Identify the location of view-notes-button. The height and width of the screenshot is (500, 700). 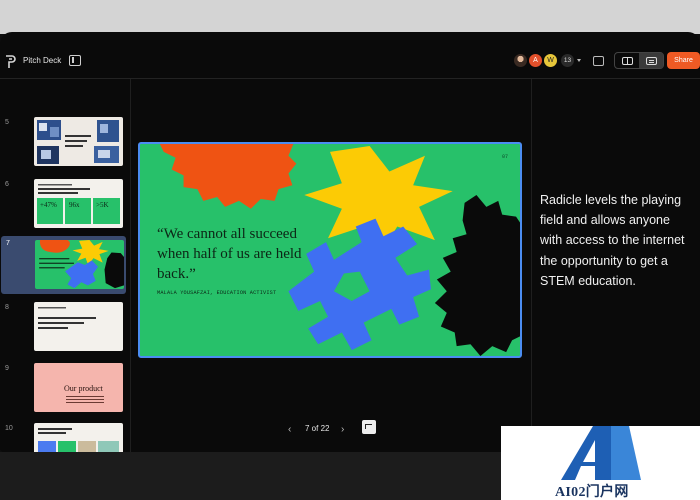
(651, 60).